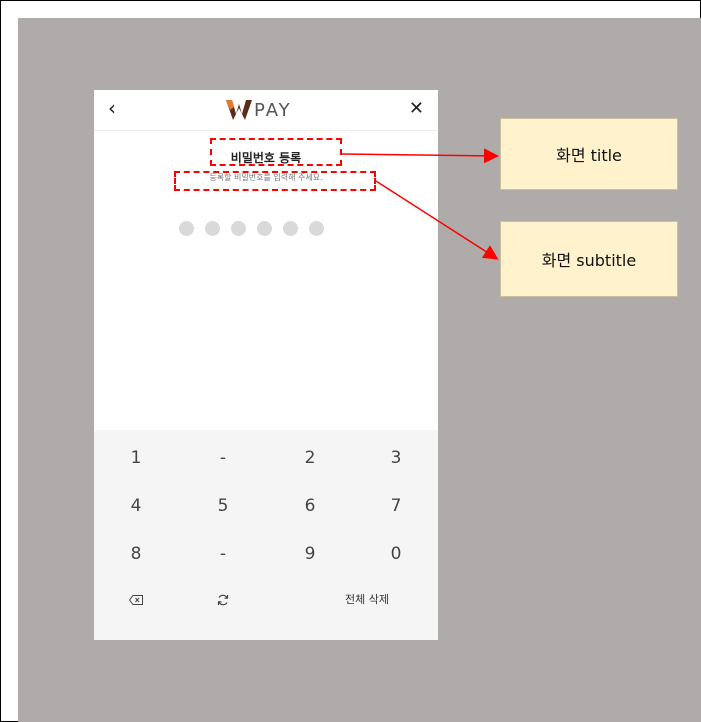  I want to click on annotation-arrows, so click(420, 204).